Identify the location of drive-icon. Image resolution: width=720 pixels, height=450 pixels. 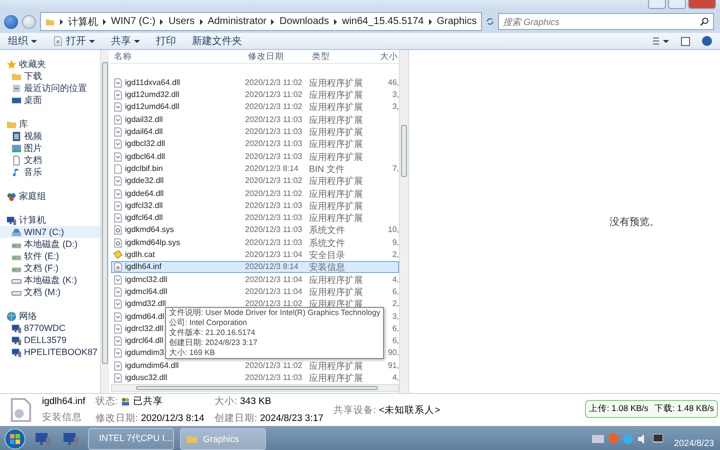
(16, 232).